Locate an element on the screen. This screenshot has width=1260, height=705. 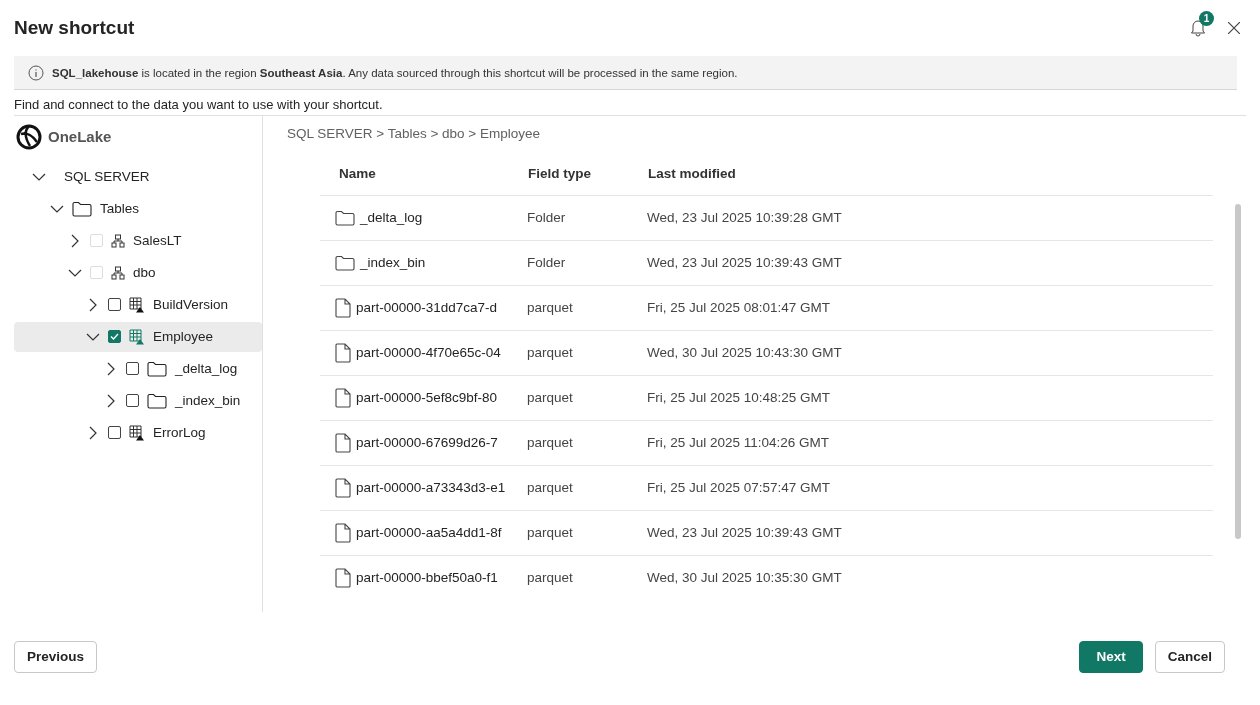
banner-text: SQL_lakehouse is located in the region Southeast Asia. Any data sourced through this shortcut will be processed in the same region. is located at coordinates (395, 72).